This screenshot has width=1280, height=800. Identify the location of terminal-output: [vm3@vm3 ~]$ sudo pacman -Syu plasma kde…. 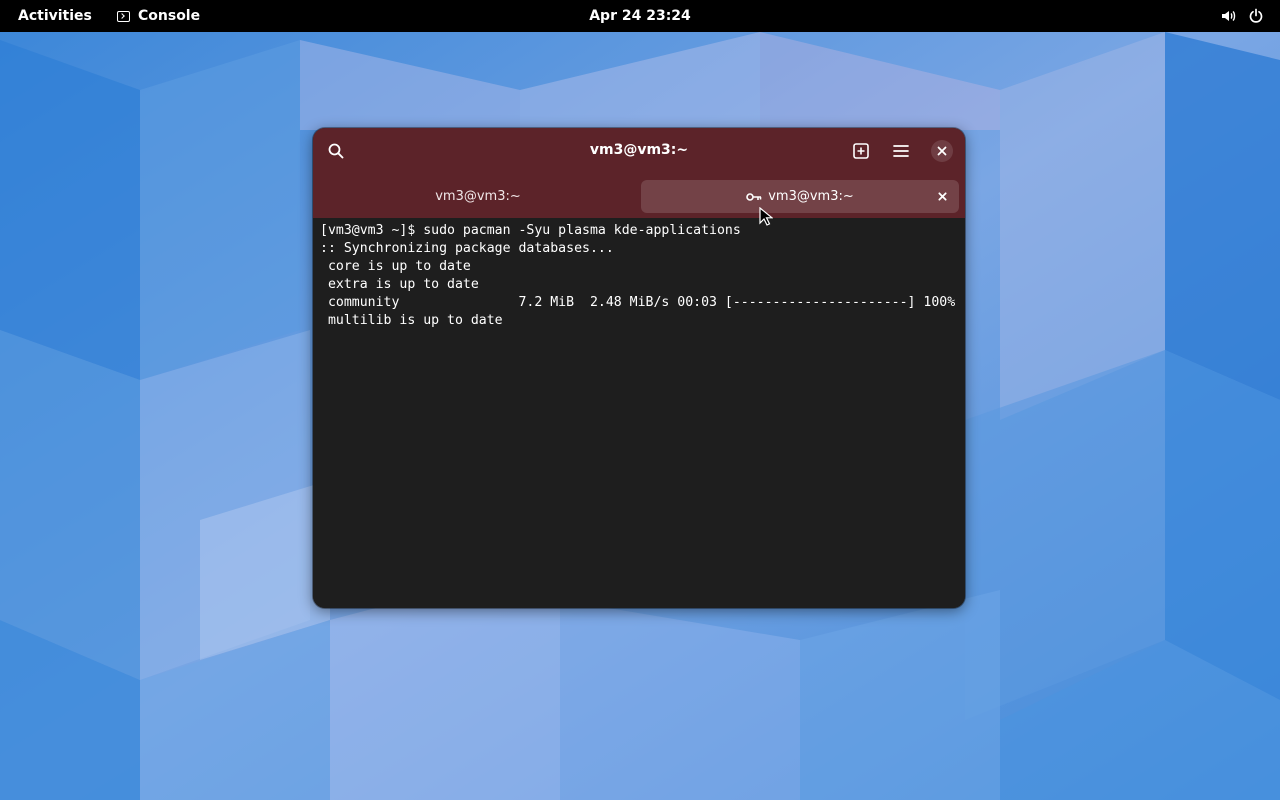
(639, 274).